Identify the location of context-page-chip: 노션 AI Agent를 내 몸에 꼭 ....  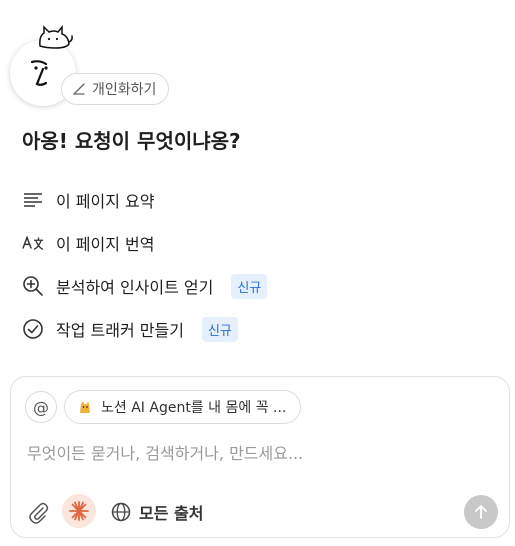
(183, 407).